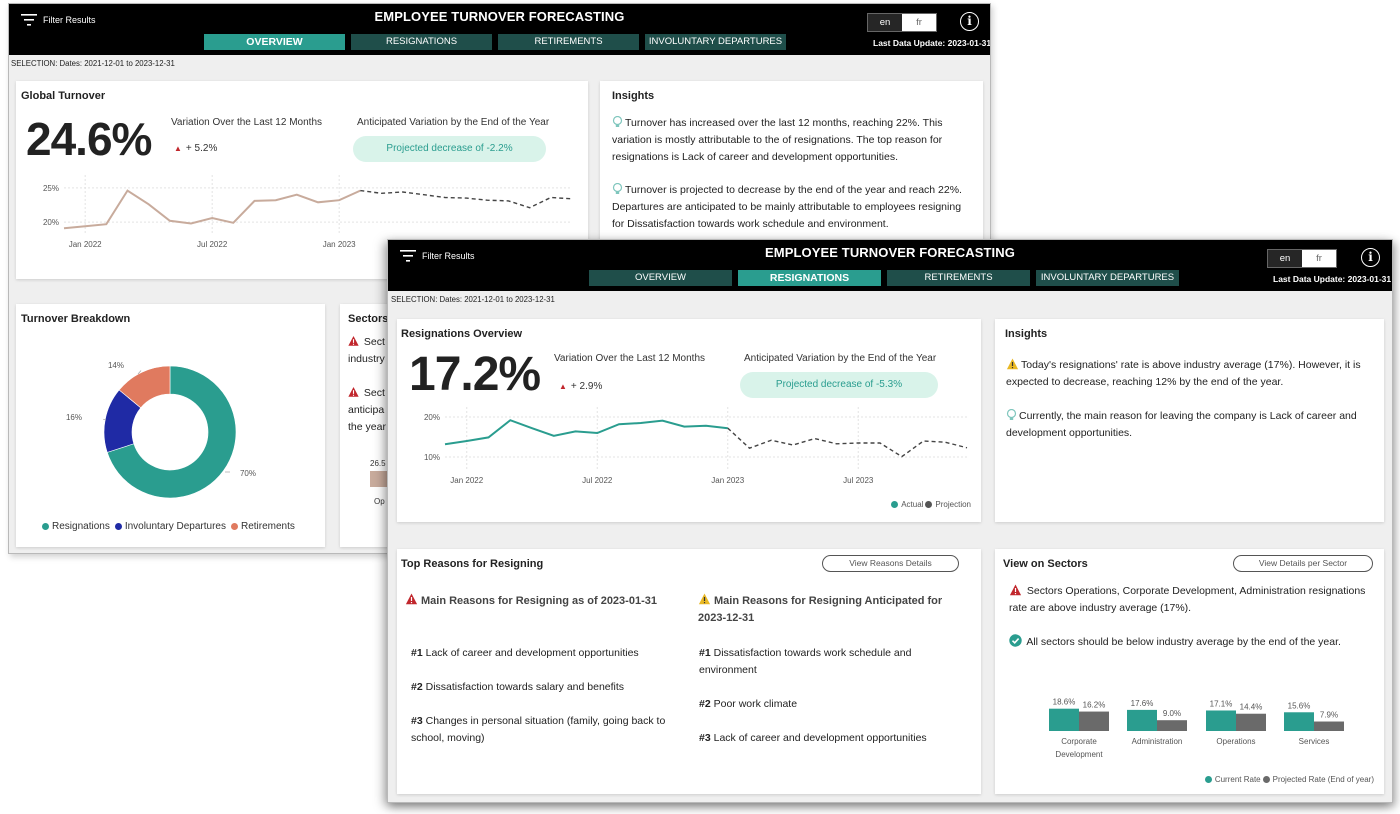 The height and width of the screenshot is (814, 1400). Describe the element at coordinates (1237, 779) in the screenshot. I see `legend-label: Current Rate` at that location.